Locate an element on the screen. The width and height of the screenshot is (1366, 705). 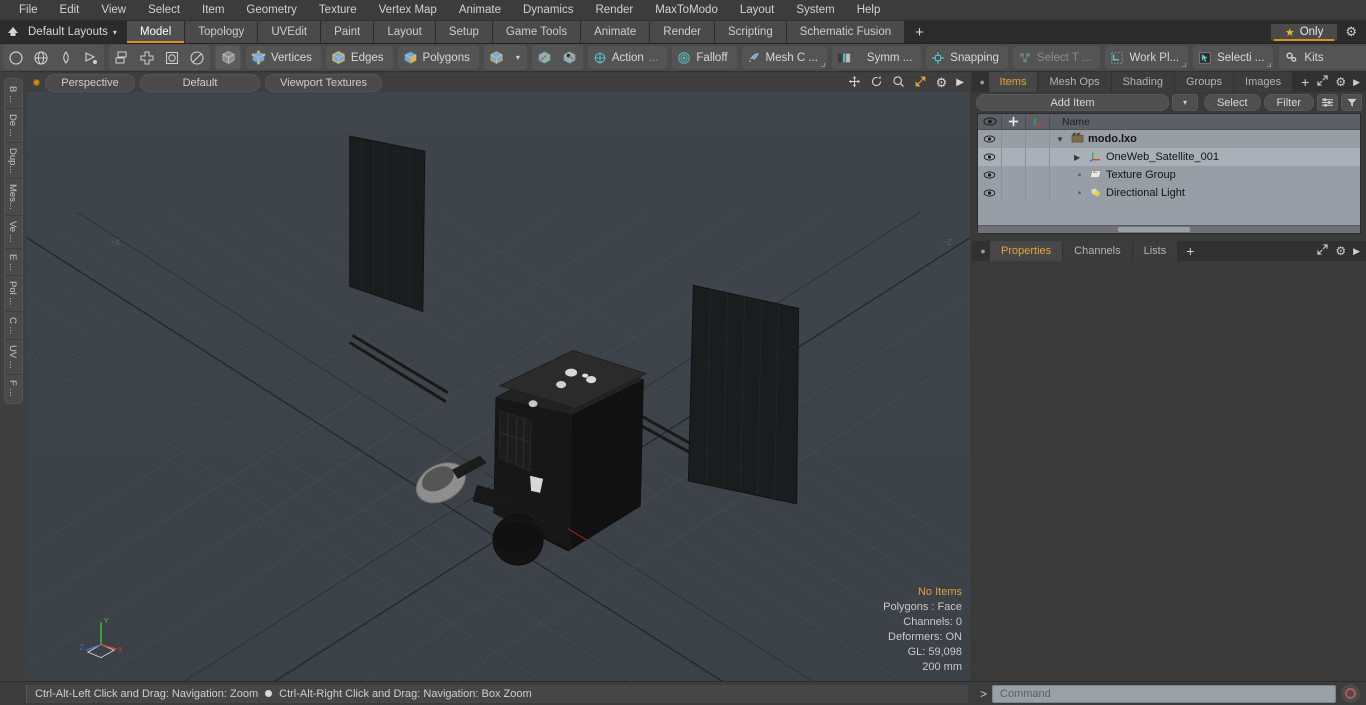
layout-tab-render: Render is located at coordinates (682, 32).